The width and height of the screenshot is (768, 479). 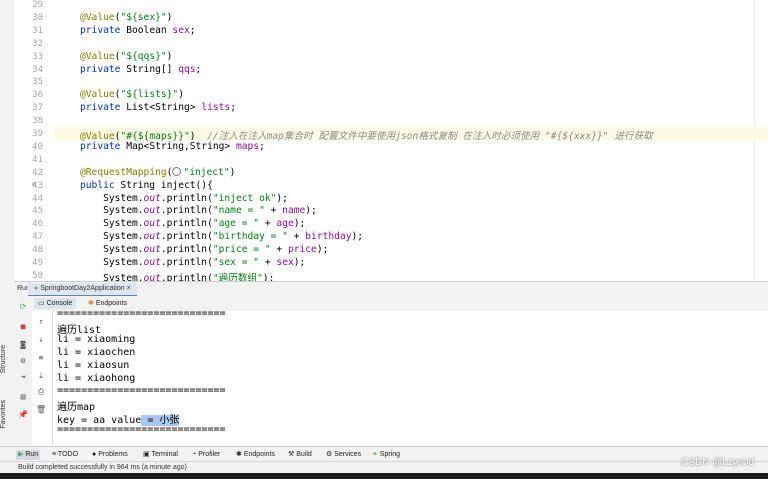 I want to click on line-number: 33, so click(x=37, y=56).